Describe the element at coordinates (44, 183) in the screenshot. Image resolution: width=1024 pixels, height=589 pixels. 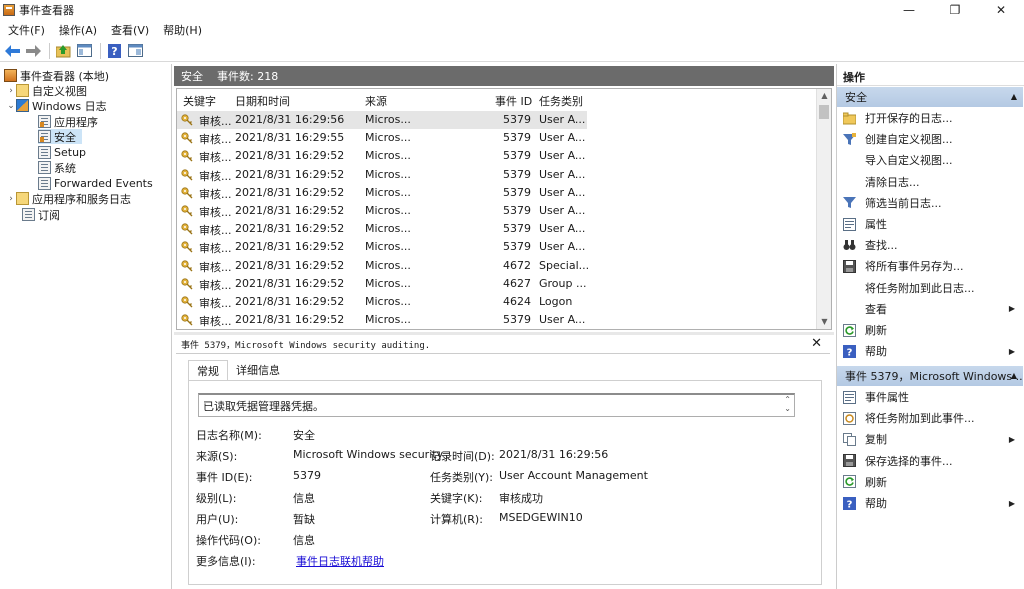
I see `log-icon` at that location.